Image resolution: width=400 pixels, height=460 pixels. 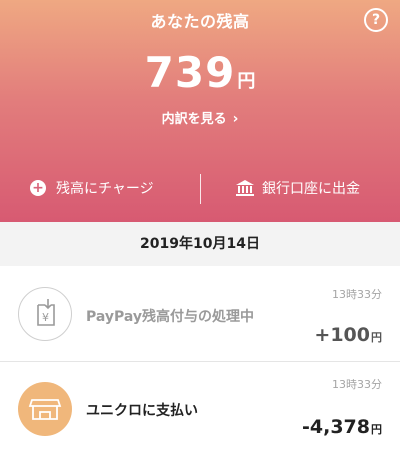 I want to click on view-breakdown-label: 内訳を見る, so click(x=194, y=119).